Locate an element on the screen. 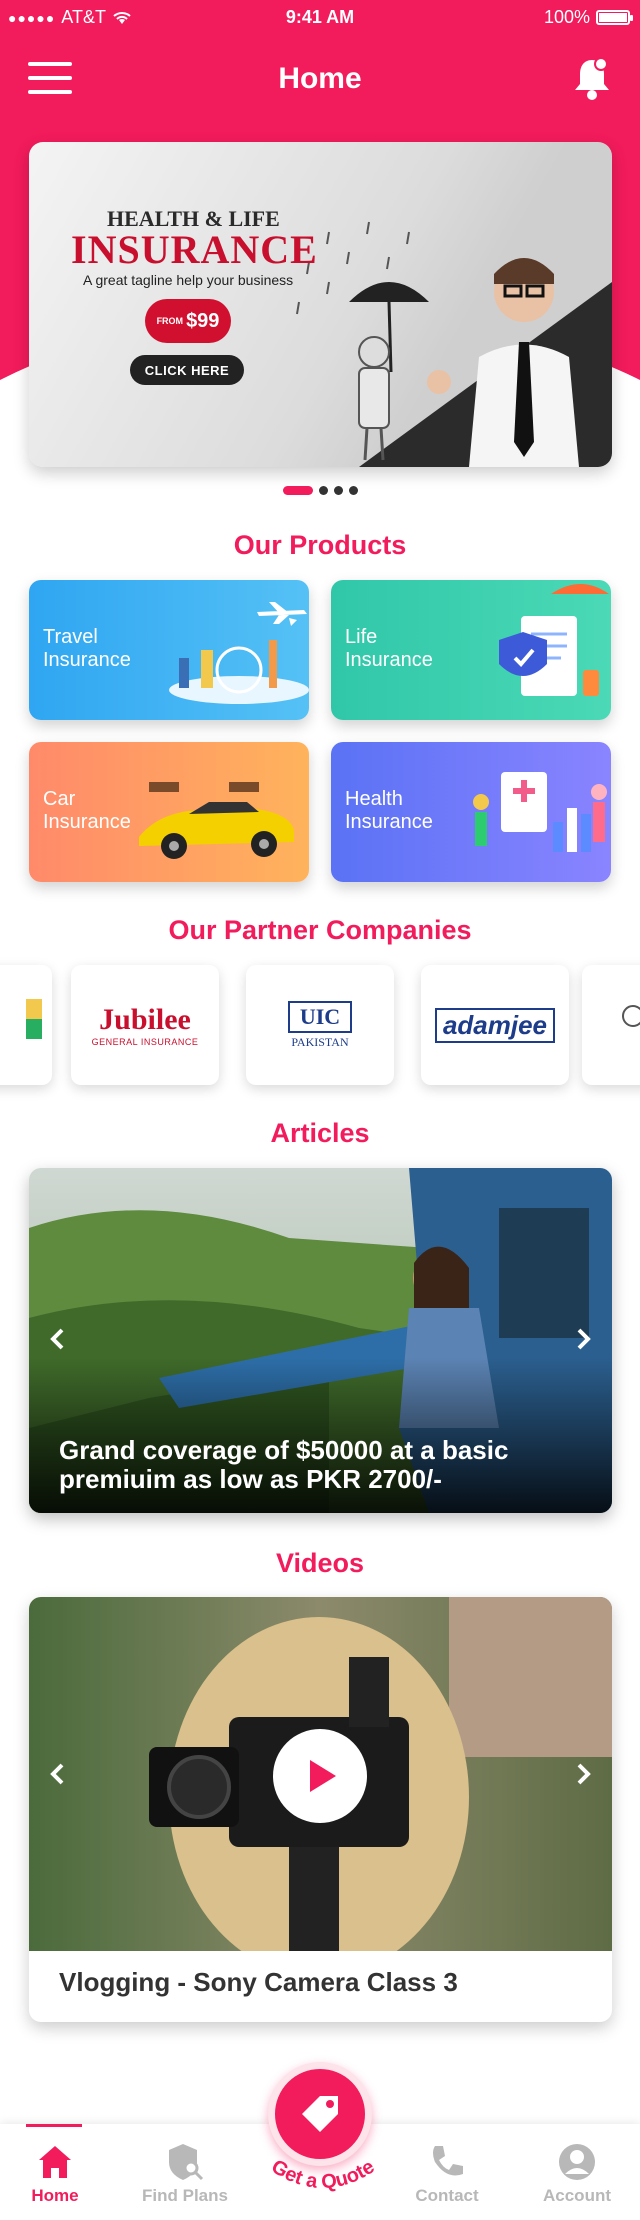 The image size is (640, 2220). partner-card-adamjee: adamjee is located at coordinates (495, 1025).